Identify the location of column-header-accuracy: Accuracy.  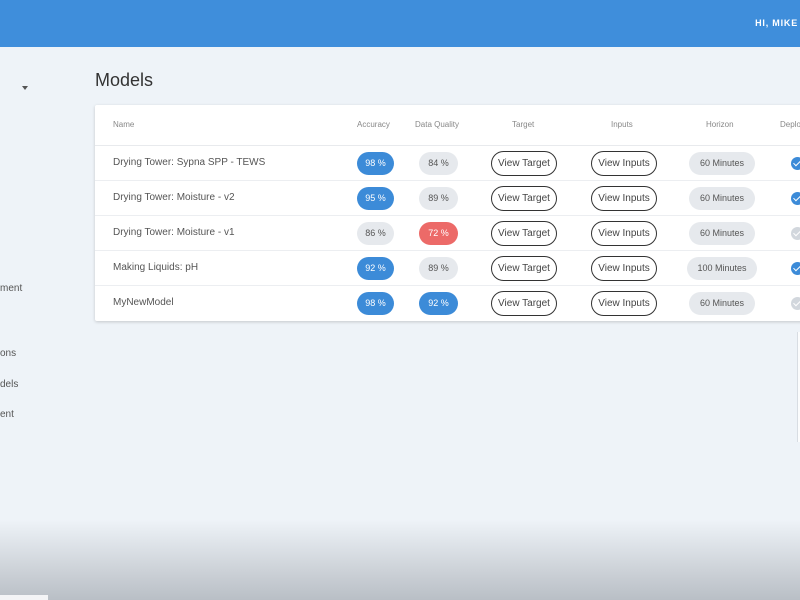
(373, 124).